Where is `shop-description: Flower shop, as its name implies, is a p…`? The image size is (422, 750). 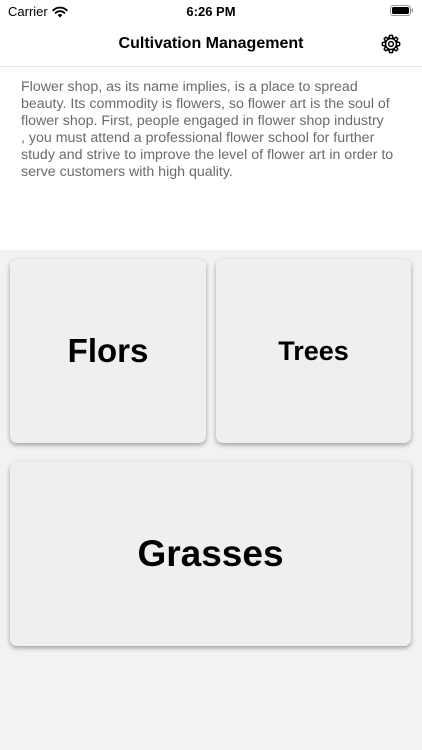
shop-description: Flower shop, as its name implies, is a p… is located at coordinates (207, 129).